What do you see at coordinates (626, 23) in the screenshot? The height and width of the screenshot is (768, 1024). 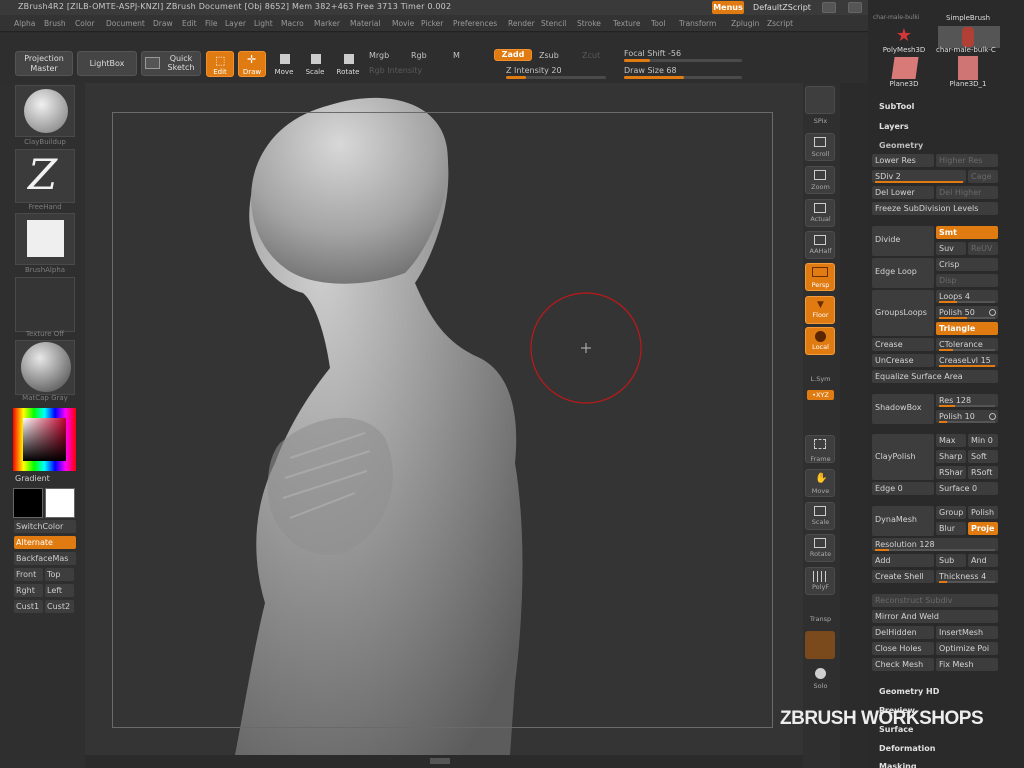 I see `menu-texture: Texture` at bounding box center [626, 23].